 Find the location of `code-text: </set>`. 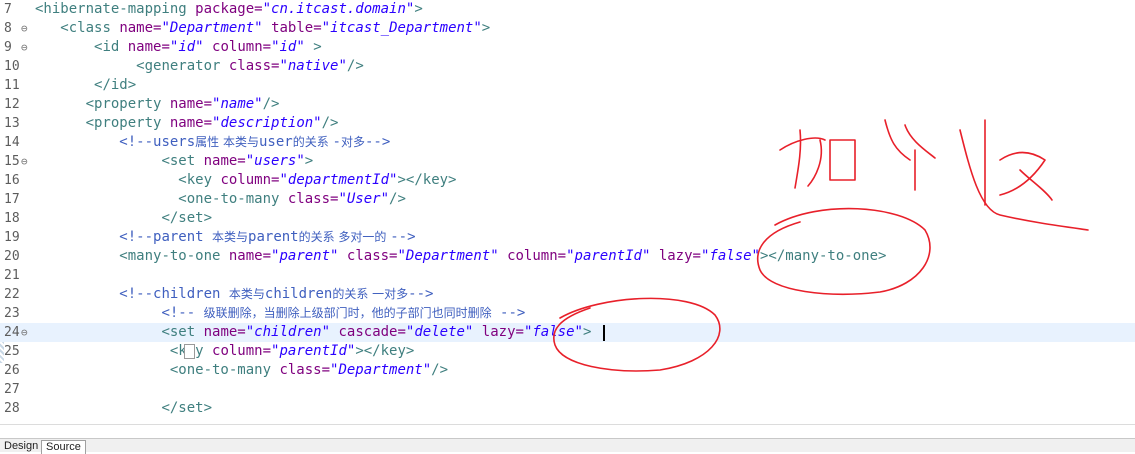

code-text: </set> is located at coordinates (123, 218).